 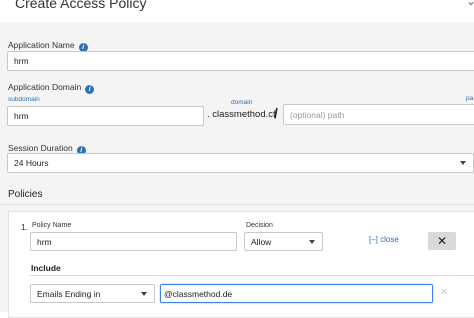 What do you see at coordinates (25, 227) in the screenshot?
I see `policy-index: 1.` at bounding box center [25, 227].